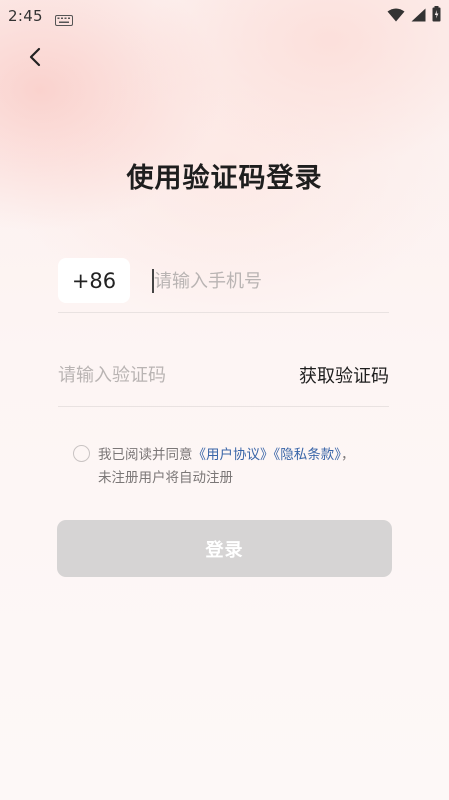 The width and height of the screenshot is (449, 800). Describe the element at coordinates (63, 18) in the screenshot. I see `keyboard-icon` at that location.